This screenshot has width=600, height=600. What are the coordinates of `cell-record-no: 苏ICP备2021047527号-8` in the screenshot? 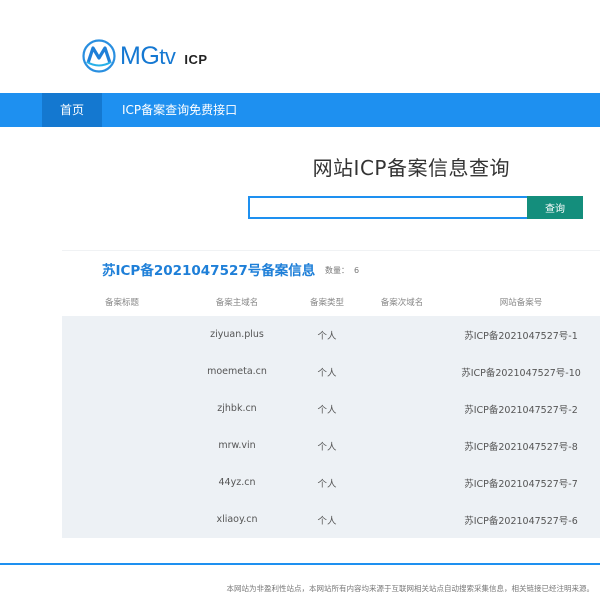 It's located at (521, 445).